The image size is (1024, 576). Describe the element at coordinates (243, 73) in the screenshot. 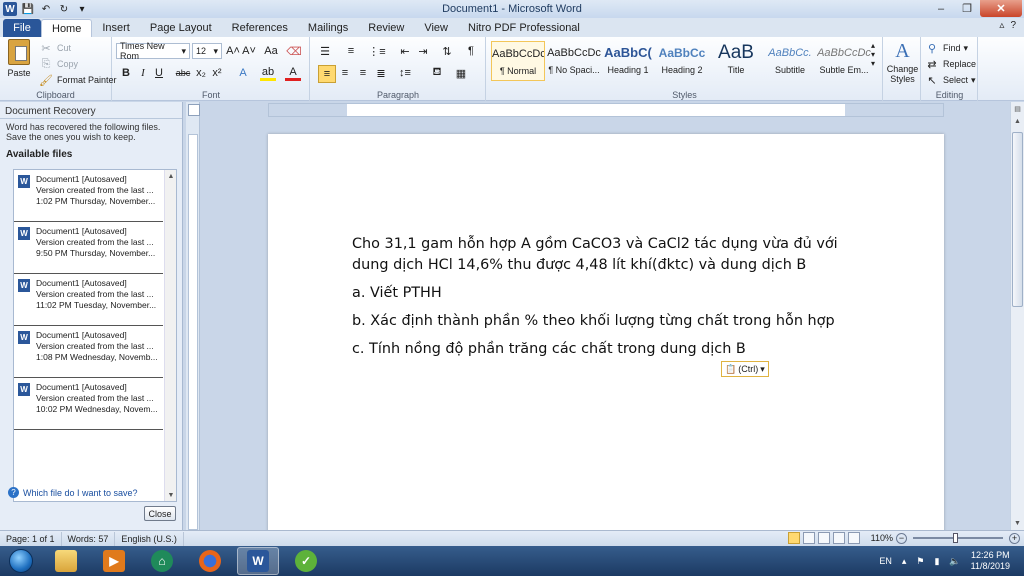

I see `text-effects-button: A` at that location.